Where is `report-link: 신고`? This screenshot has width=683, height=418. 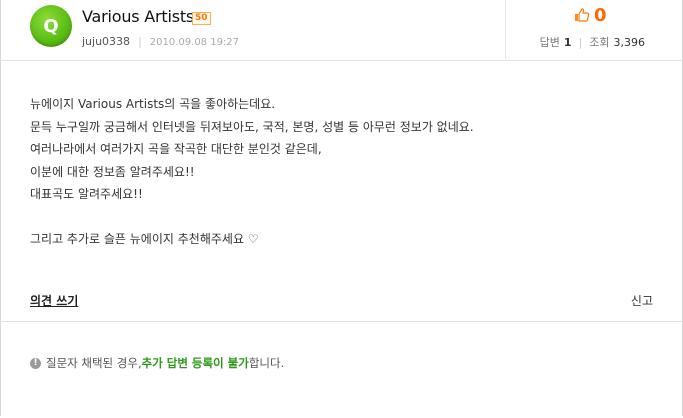
report-link: 신고 is located at coordinates (642, 300).